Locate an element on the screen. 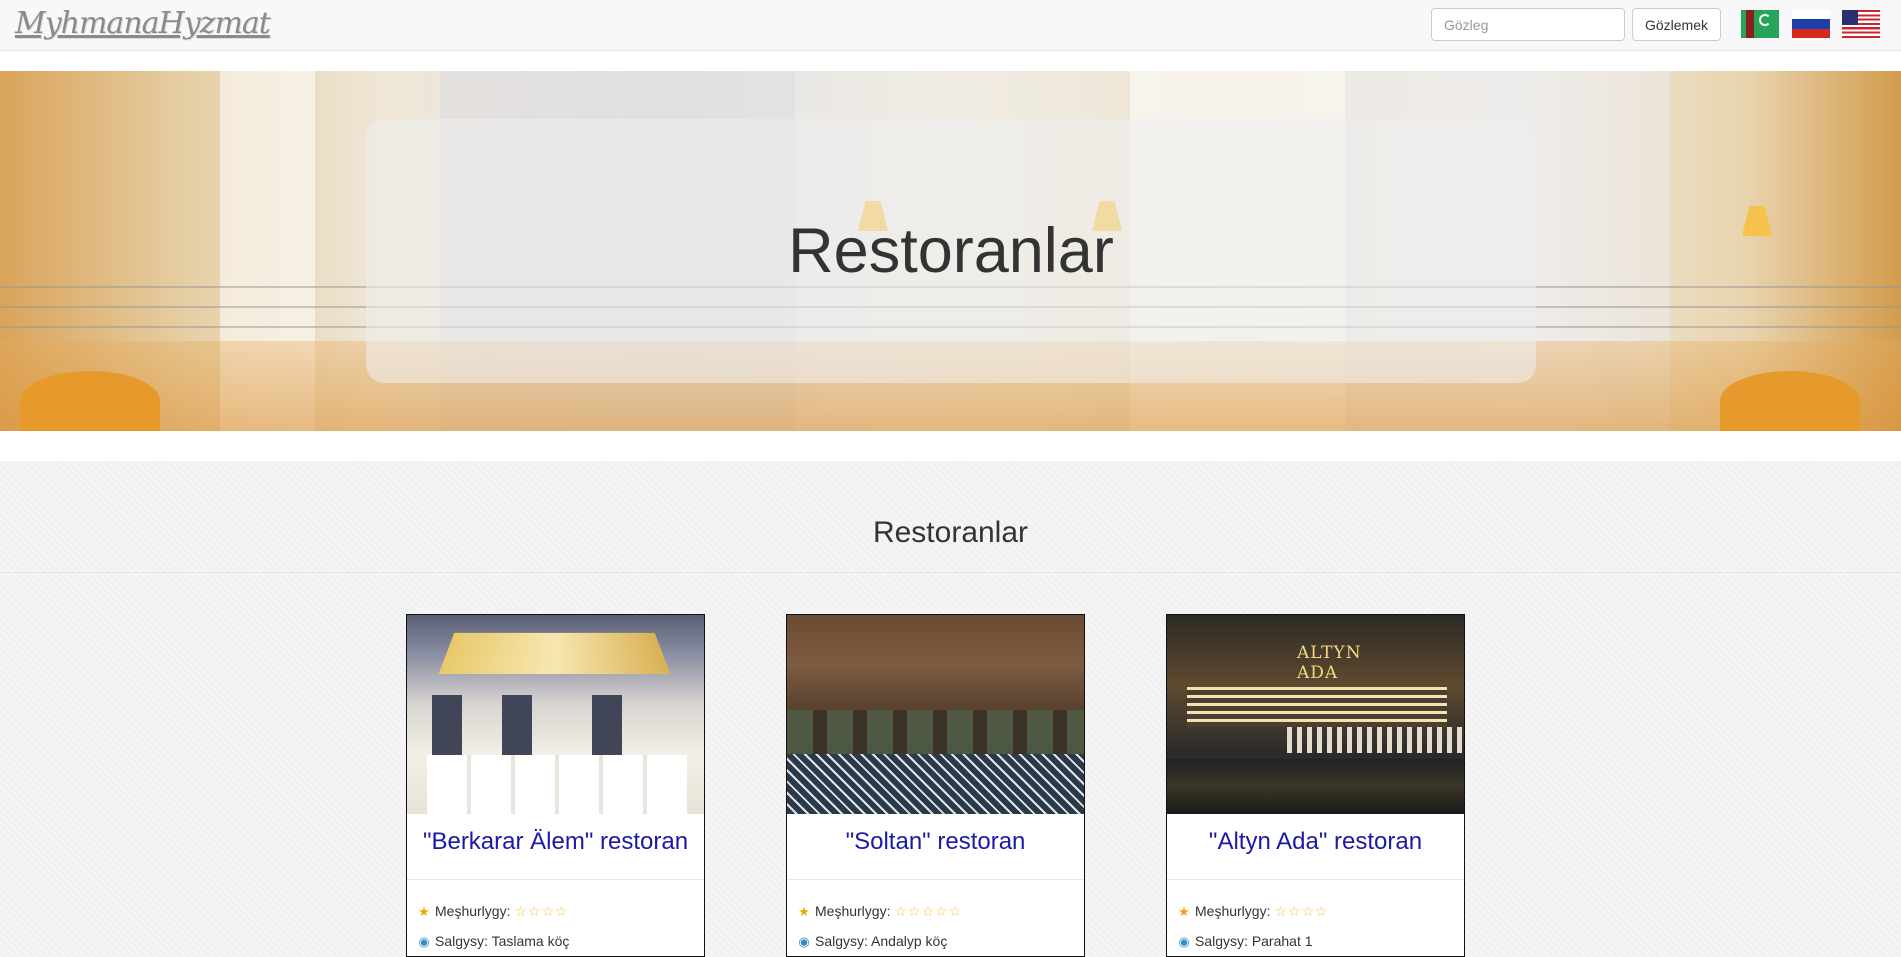  rating-row: ★ Meşhurlygy: ☆☆☆☆☆ is located at coordinates (879, 911).